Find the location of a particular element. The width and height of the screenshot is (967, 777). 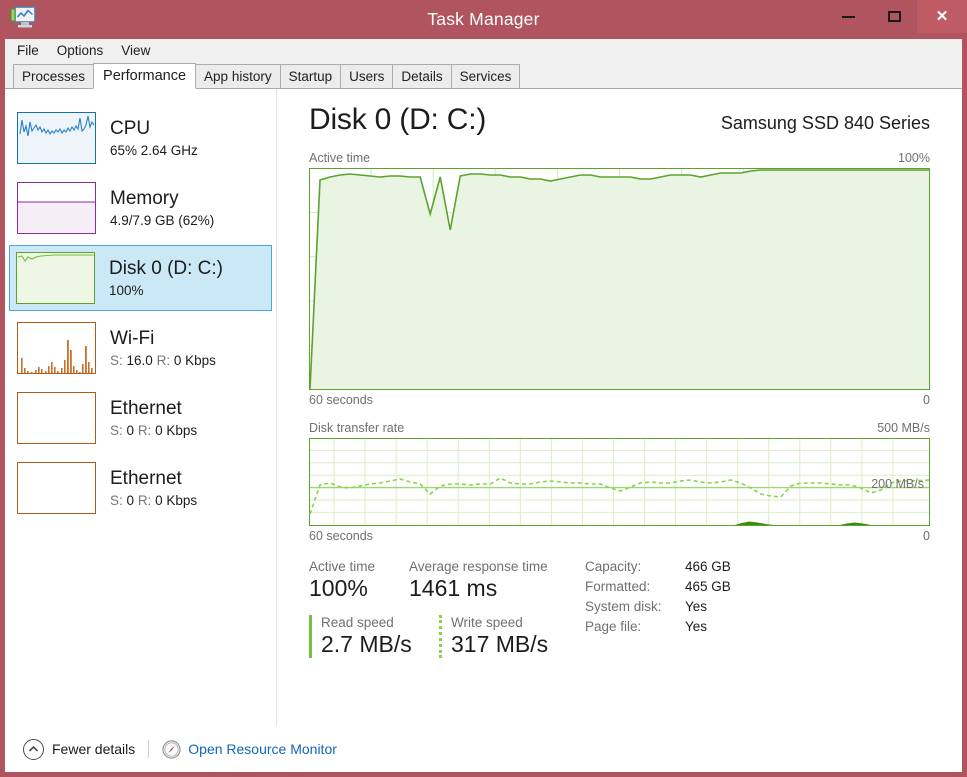

task-manager-icon is located at coordinates (24, 18).